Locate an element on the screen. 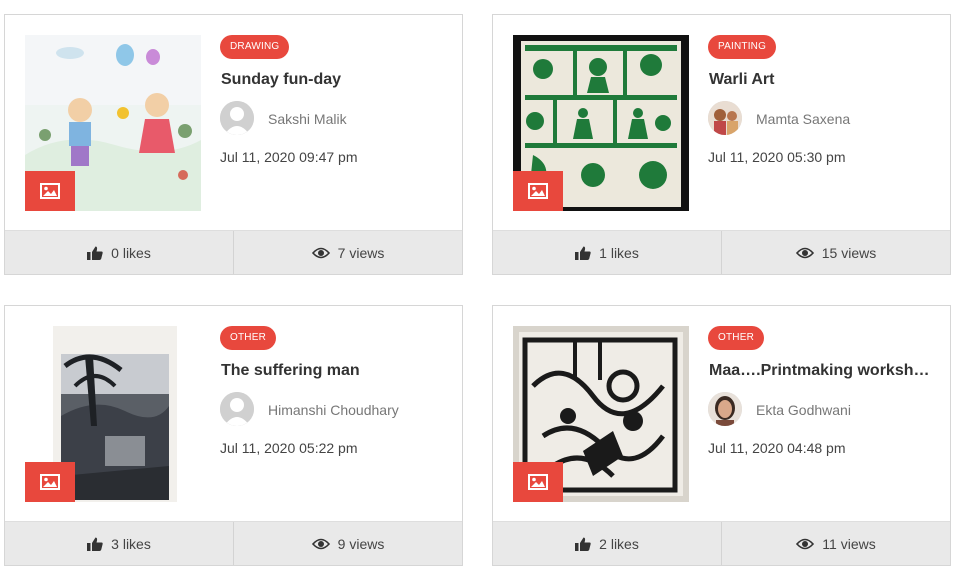  views-count: 15 views is located at coordinates (849, 252).